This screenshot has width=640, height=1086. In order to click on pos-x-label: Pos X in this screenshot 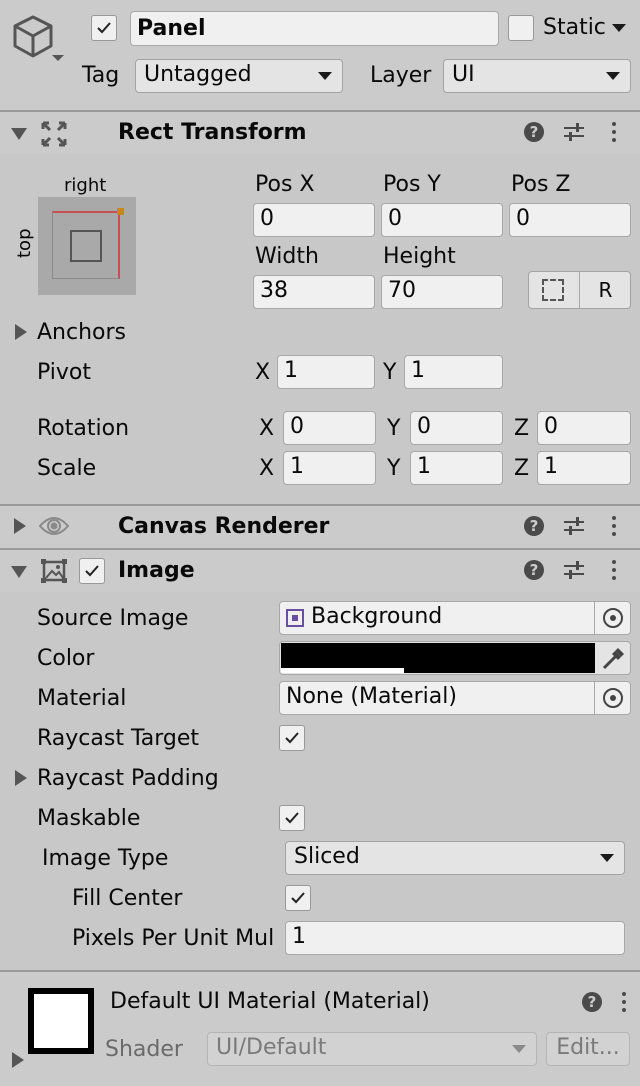, I will do `click(285, 184)`.